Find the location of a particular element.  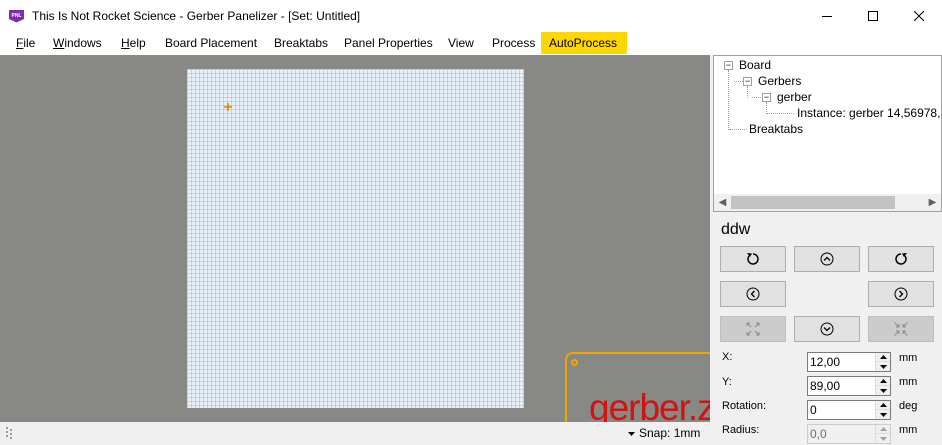

close-icon is located at coordinates (919, 16).